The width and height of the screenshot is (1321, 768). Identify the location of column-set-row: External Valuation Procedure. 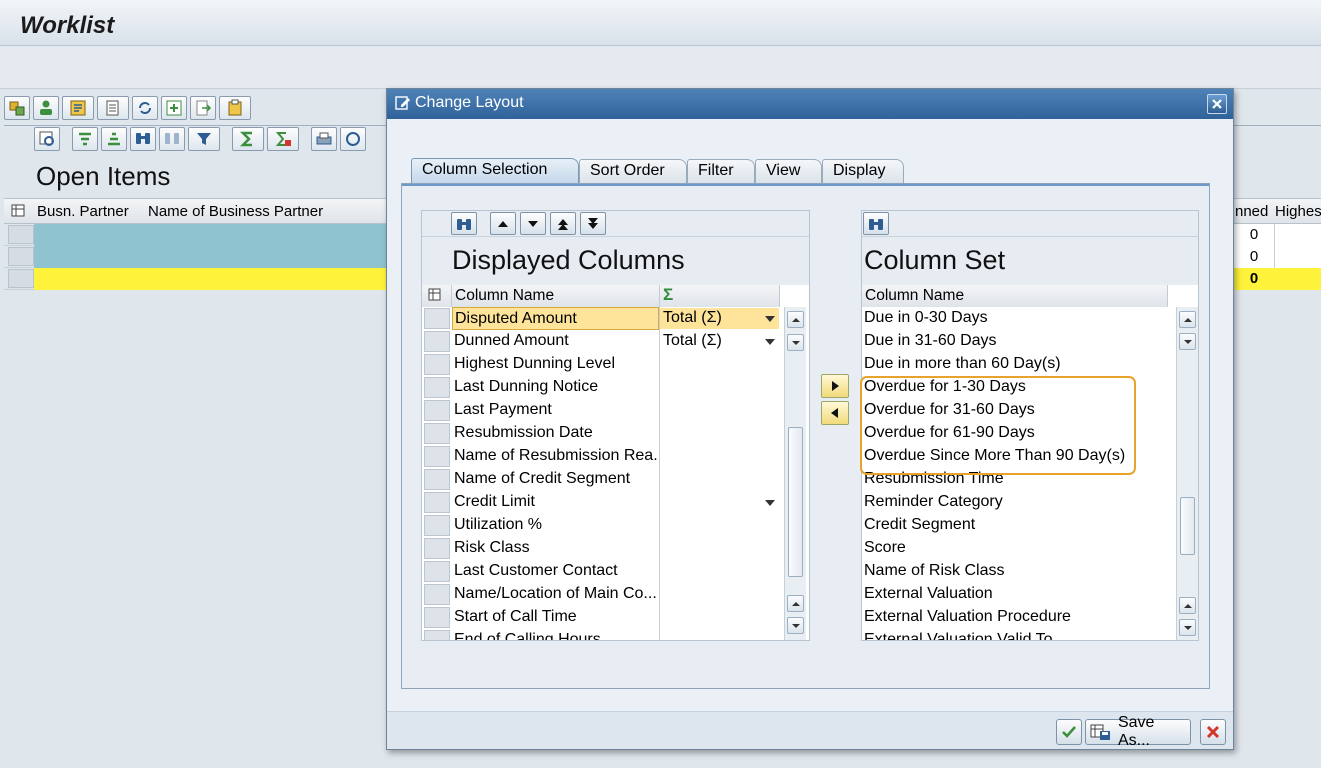
(1018, 617).